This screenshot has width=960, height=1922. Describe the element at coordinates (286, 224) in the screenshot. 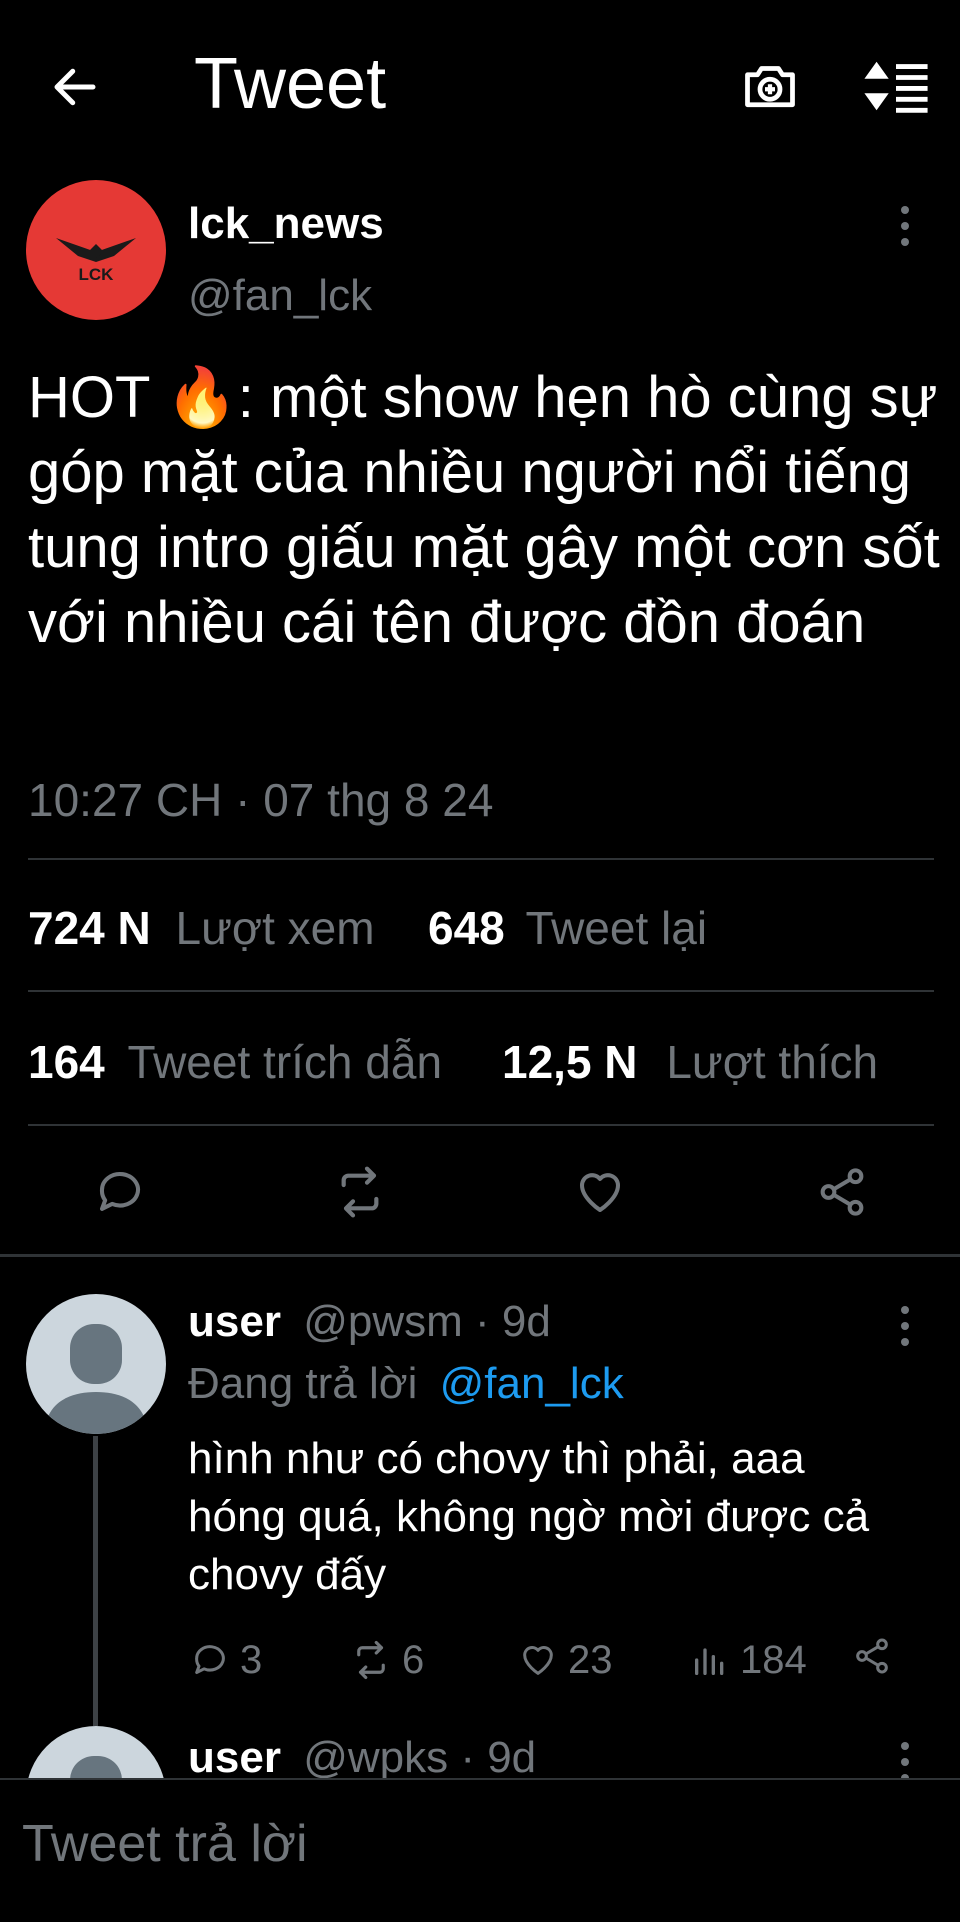

I see `author-name: lck_news` at that location.